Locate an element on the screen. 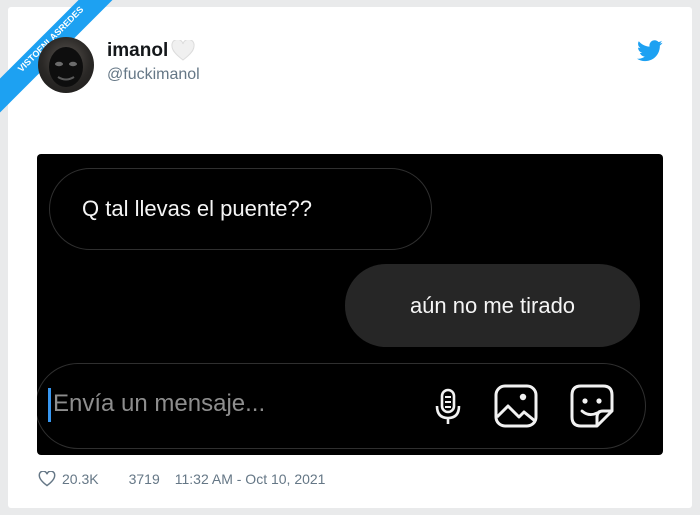  incoming-message-bubble: Q tal llevas el puente?? is located at coordinates (240, 209).